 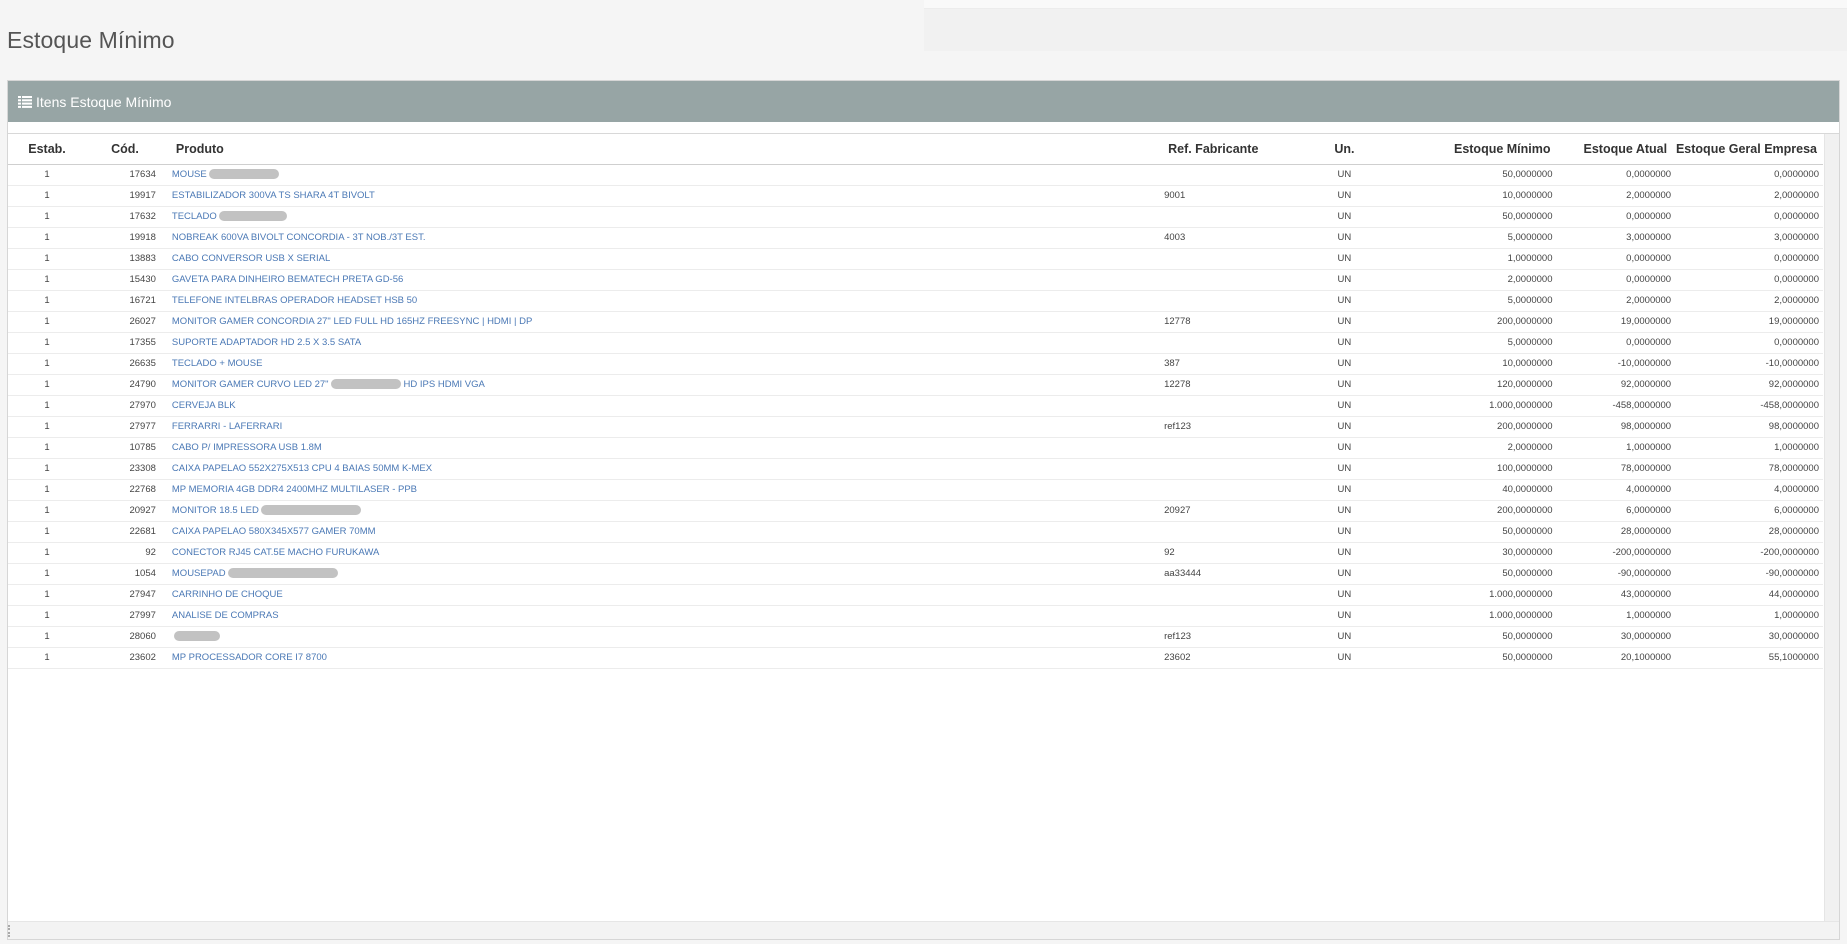 What do you see at coordinates (125, 301) in the screenshot?
I see `cell-cod: 16721` at bounding box center [125, 301].